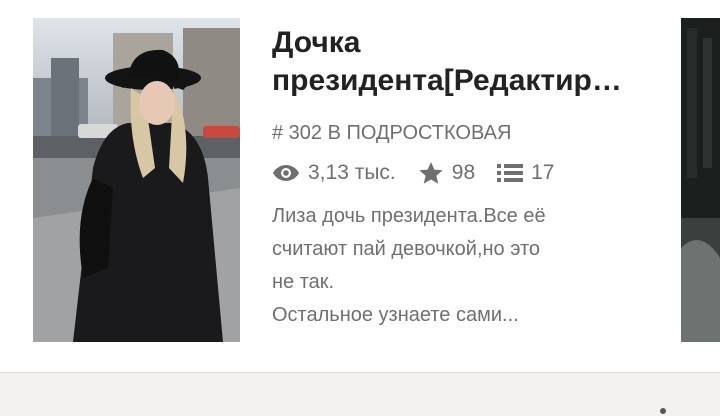 The image size is (720, 416). Describe the element at coordinates (286, 173) in the screenshot. I see `eye-icon` at that location.